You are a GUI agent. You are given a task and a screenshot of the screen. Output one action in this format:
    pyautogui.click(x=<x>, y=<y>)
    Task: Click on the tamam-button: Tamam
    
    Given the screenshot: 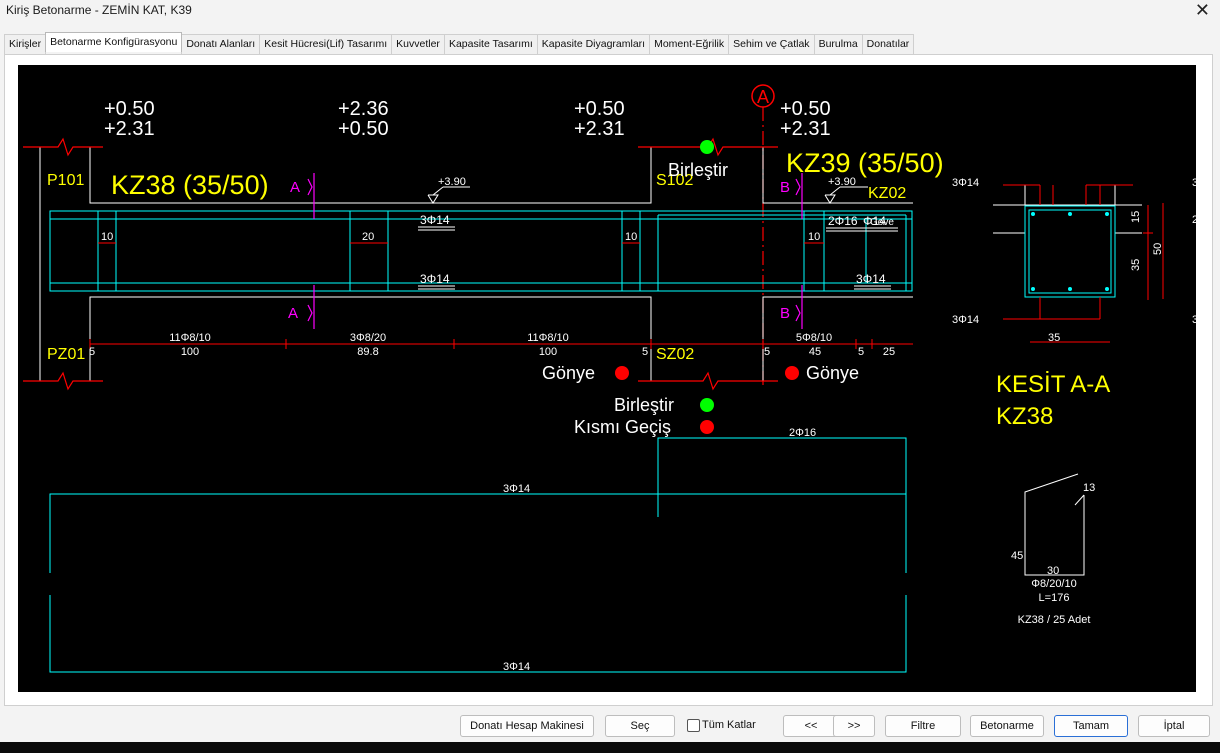 What is the action you would take?
    pyautogui.click(x=1091, y=726)
    